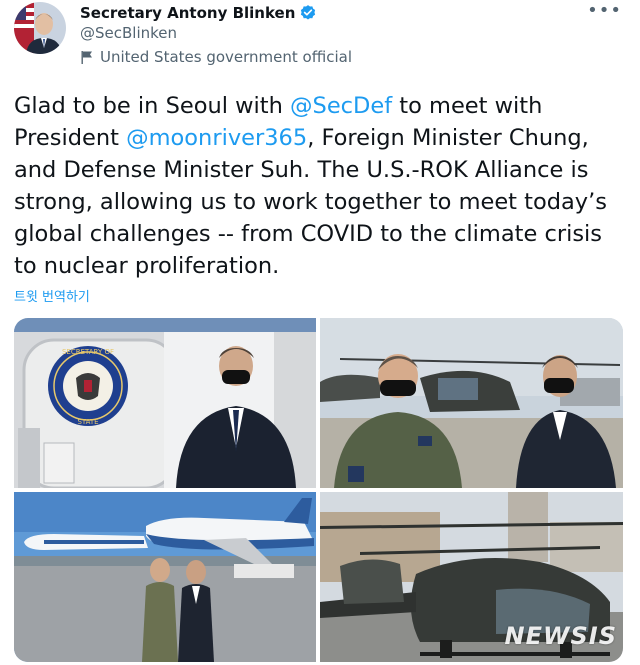  Describe the element at coordinates (86, 57) in the screenshot. I see `flag-icon` at that location.